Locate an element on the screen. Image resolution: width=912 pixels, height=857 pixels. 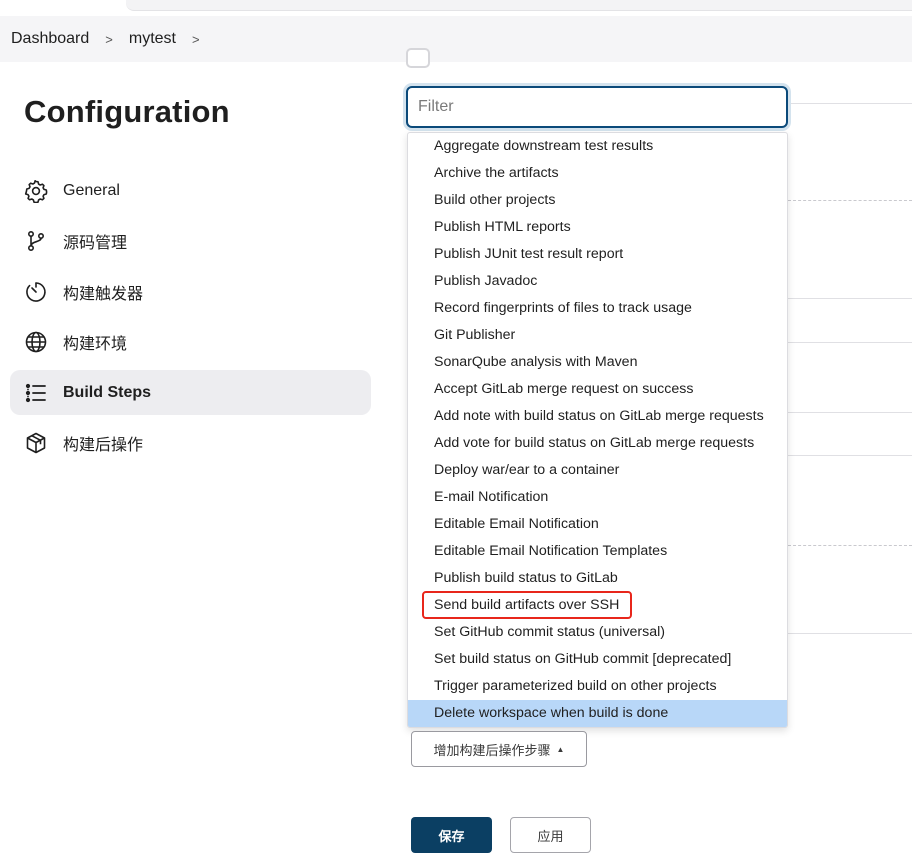
sidebar-item-label: 构建触发器 is located at coordinates (103, 294).